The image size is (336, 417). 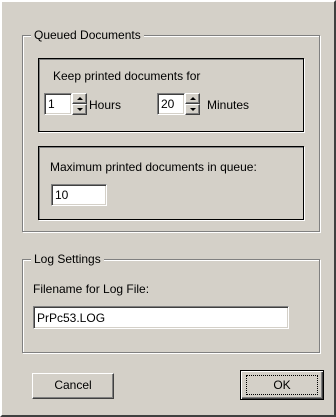 I want to click on log-filename-label: Filename for Log File:, so click(x=91, y=289).